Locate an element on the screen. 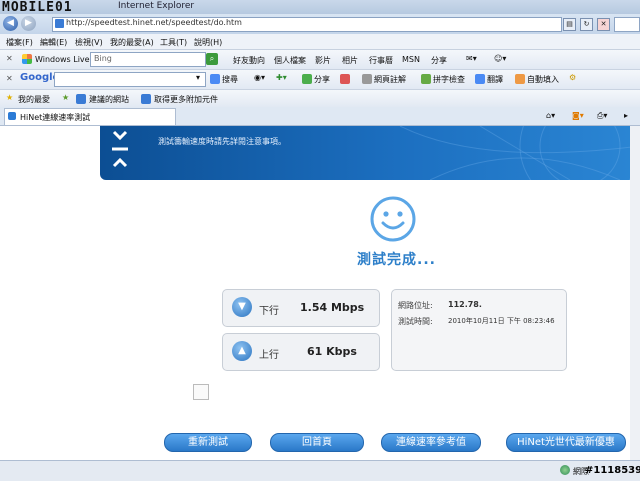 This screenshot has width=640, height=481. upload-speed: 61 Kbps is located at coordinates (332, 351).